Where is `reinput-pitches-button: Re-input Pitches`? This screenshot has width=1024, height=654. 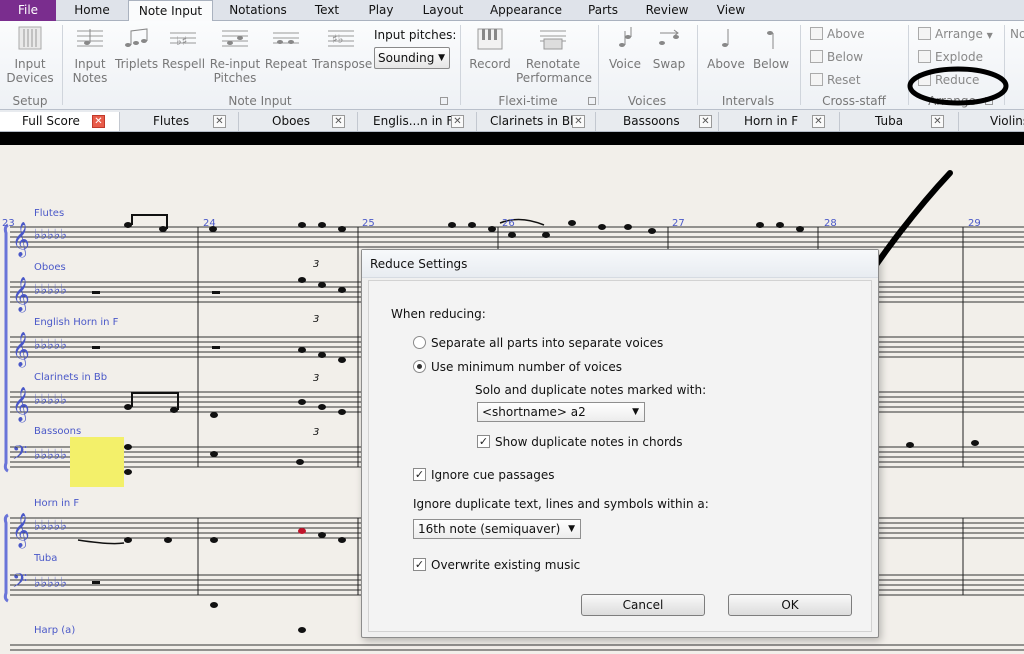
reinput-pitches-button: Re-input Pitches is located at coordinates (235, 55).